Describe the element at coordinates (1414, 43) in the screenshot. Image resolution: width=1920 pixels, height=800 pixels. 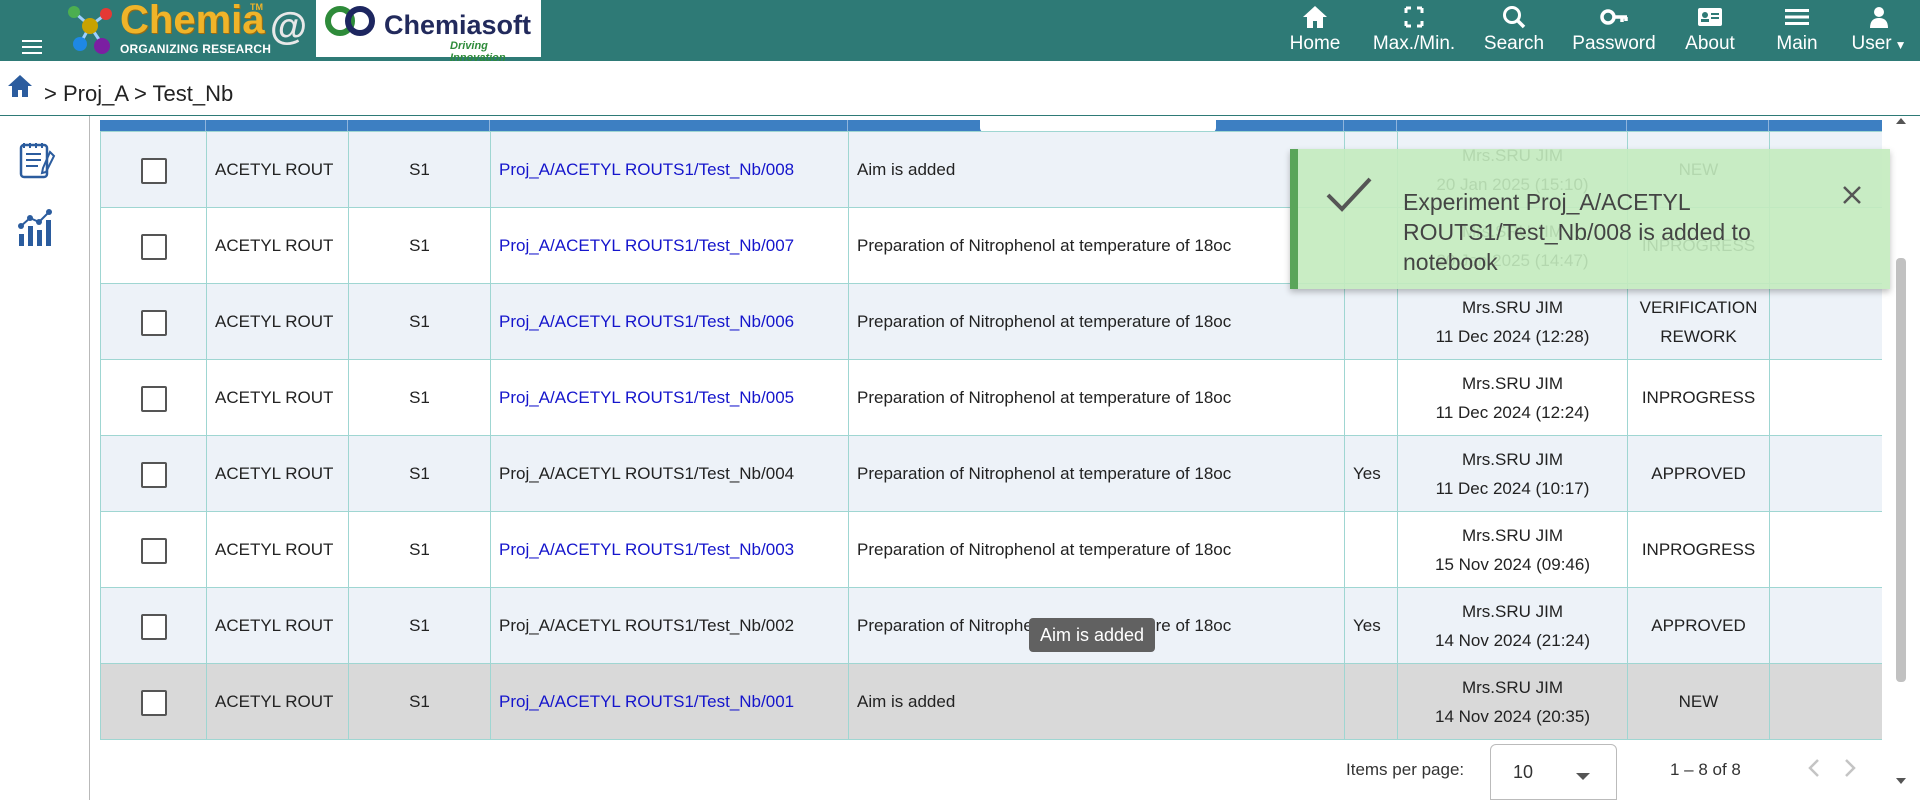
I see `nav-maxmin-label: Max./Min.` at that location.